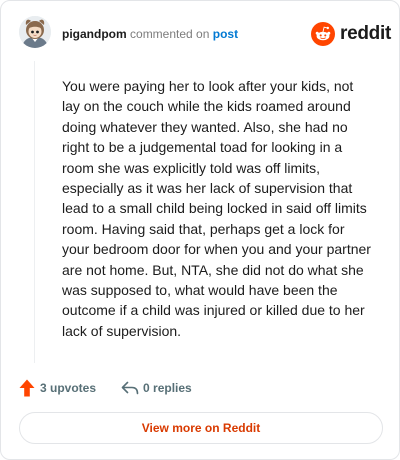 The image size is (400, 460). Describe the element at coordinates (130, 388) in the screenshot. I see `reply-arrow-icon` at that location.